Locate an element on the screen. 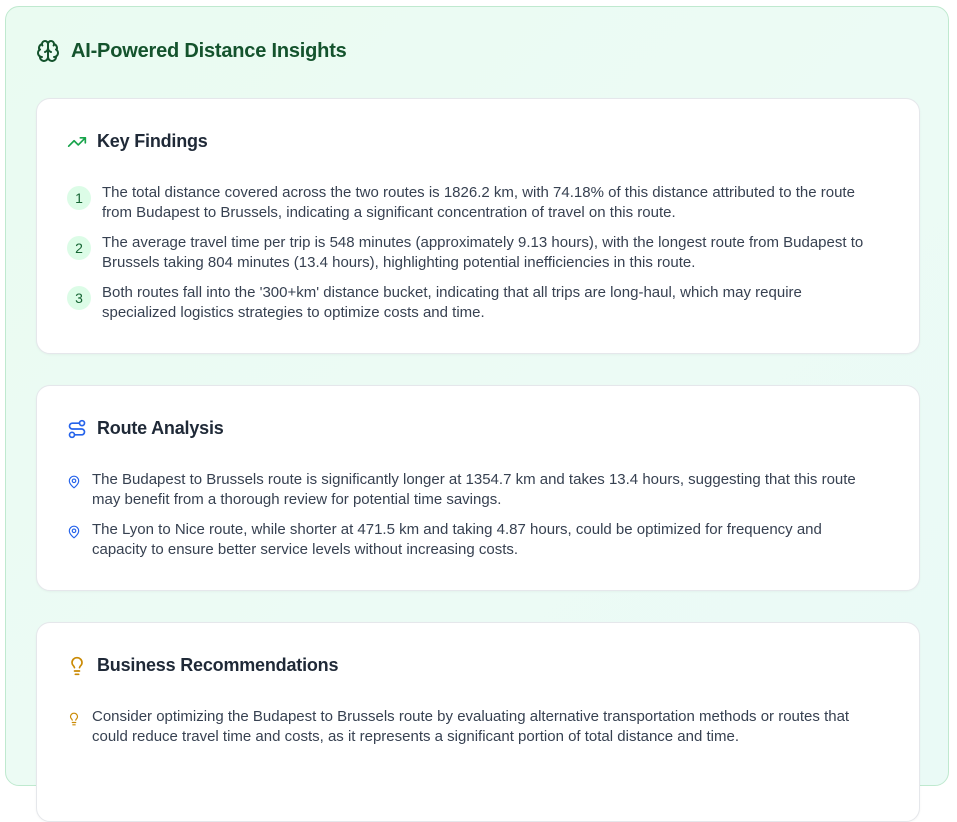 The height and width of the screenshot is (822, 957). route-analysis-header: Route Analysis is located at coordinates (145, 428).